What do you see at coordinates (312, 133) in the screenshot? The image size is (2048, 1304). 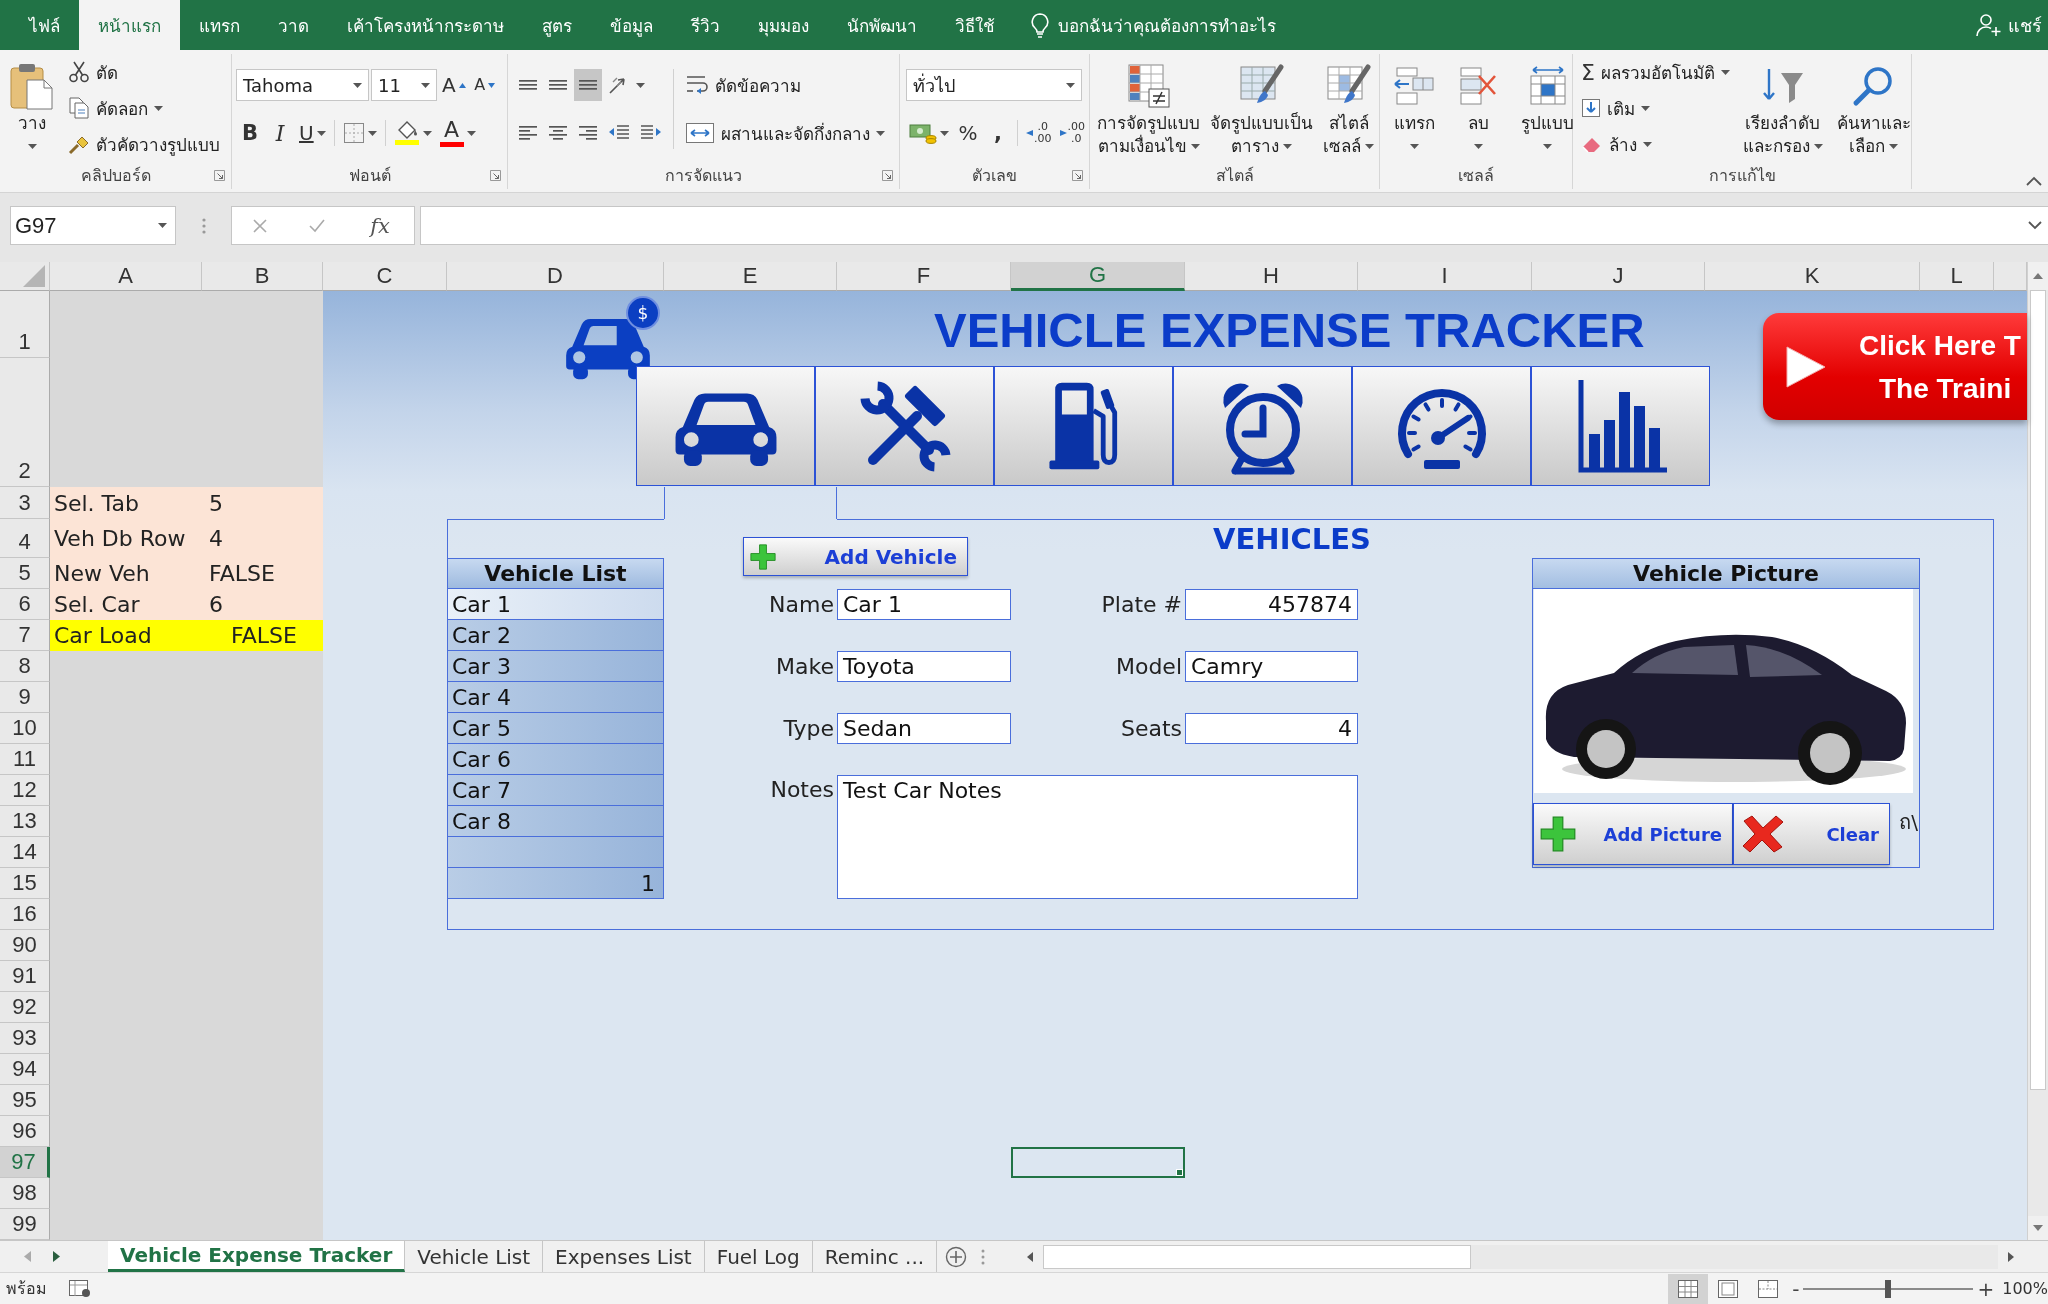 I see `underline-button: U` at bounding box center [312, 133].